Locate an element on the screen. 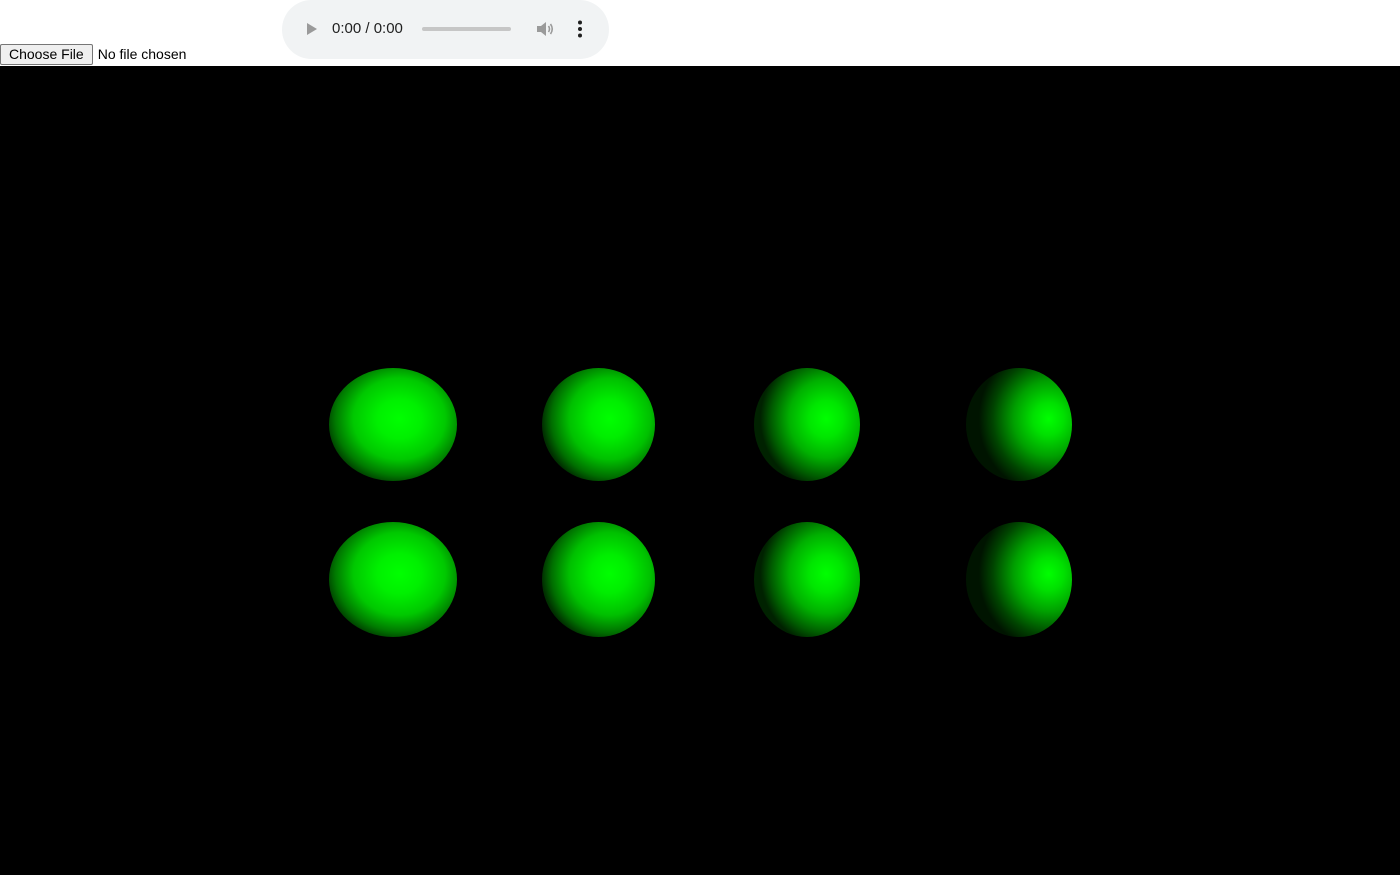 This screenshot has width=1400, height=875. choose-file-button: Choose File is located at coordinates (46, 54).